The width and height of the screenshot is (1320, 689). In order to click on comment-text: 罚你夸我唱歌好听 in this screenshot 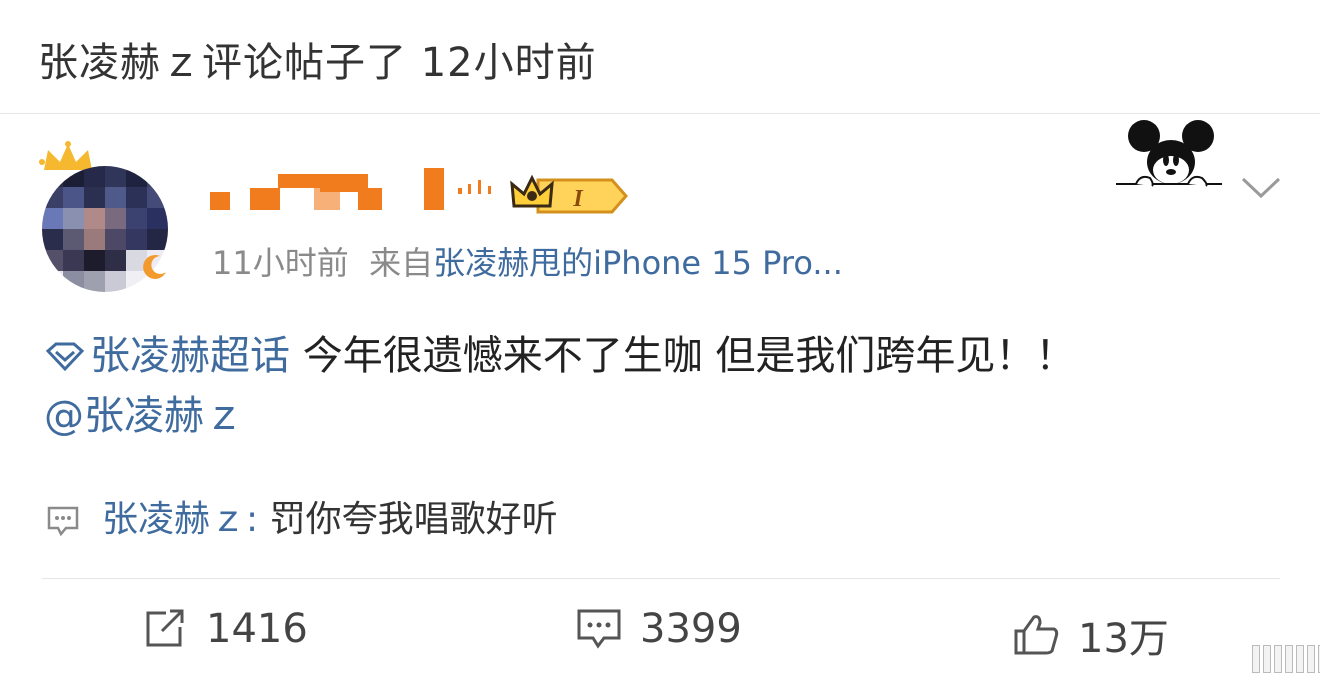, I will do `click(408, 519)`.